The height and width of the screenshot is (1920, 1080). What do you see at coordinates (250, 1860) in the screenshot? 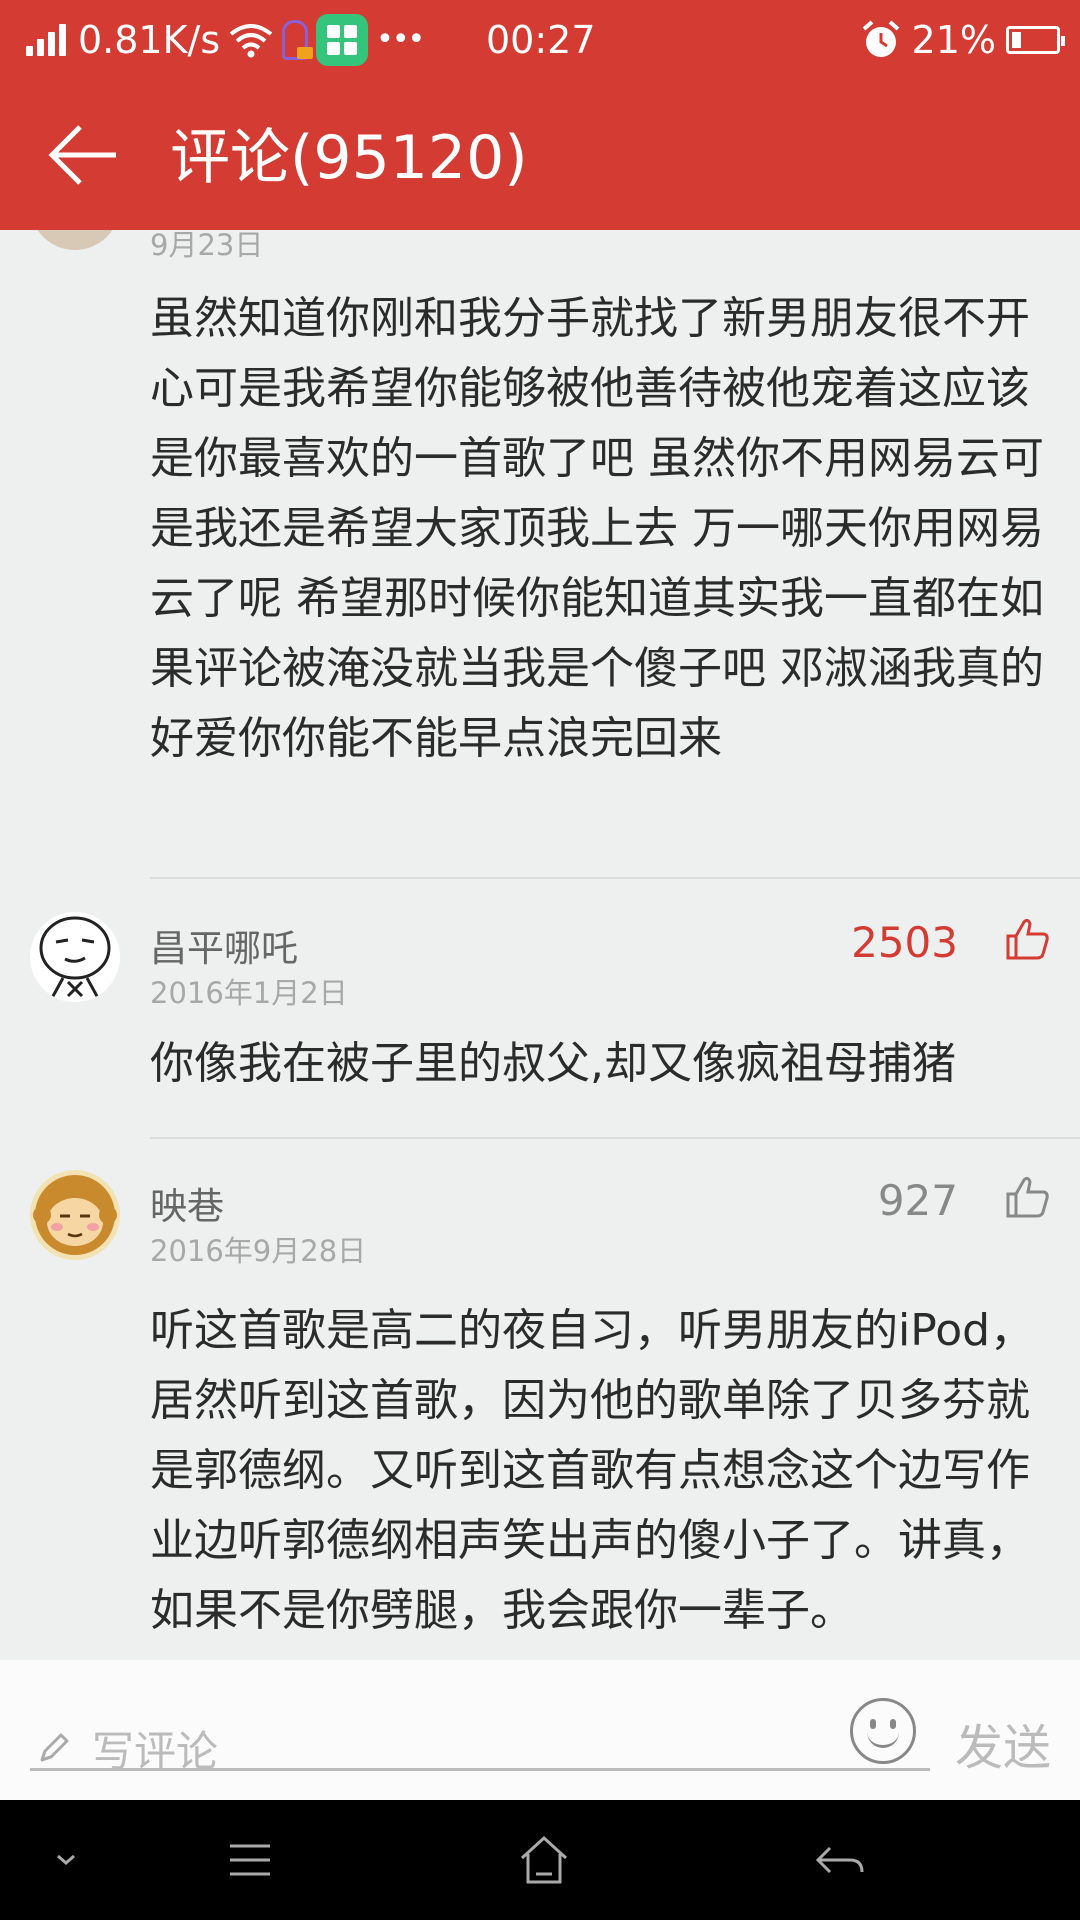
I see `menu-icon` at bounding box center [250, 1860].